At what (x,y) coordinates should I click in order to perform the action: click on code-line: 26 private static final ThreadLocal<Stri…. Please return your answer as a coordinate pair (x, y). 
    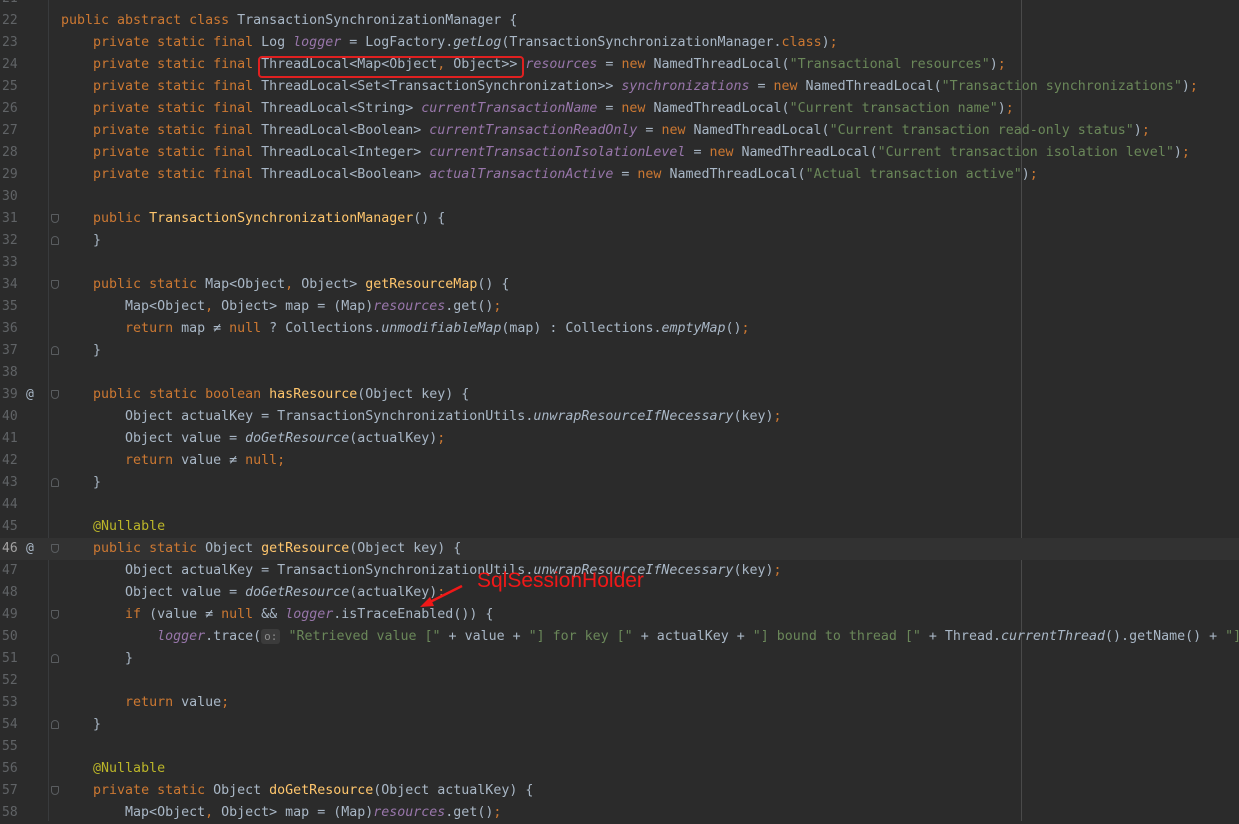
    Looking at the image, I should click on (619, 109).